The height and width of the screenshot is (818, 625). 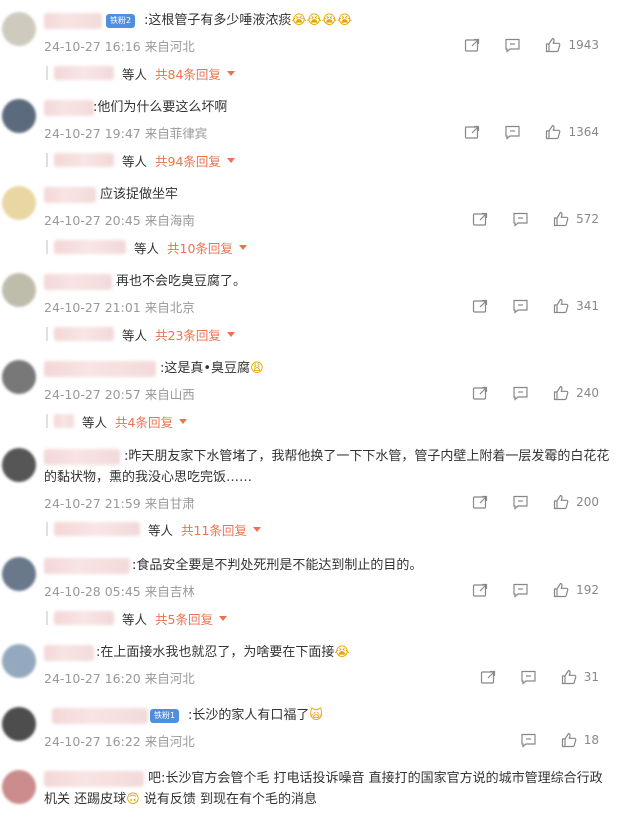 What do you see at coordinates (146, 247) in the screenshot?
I see `reply-summary: 等人 共10条回复` at bounding box center [146, 247].